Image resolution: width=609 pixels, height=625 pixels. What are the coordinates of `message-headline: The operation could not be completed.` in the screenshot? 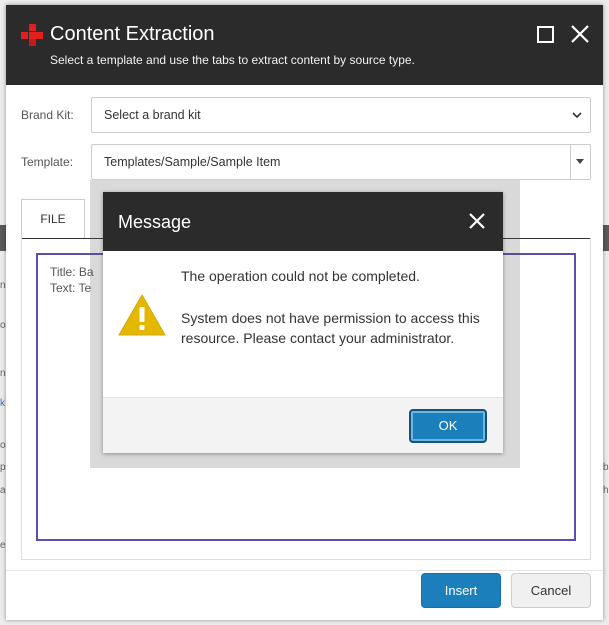 It's located at (300, 276).